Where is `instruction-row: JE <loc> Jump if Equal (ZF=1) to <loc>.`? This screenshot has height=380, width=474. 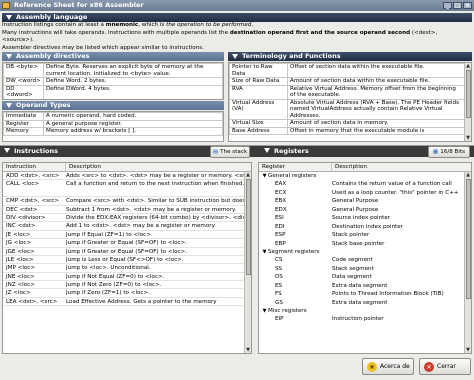 instruction-row: JE <loc> Jump if Equal (ZF=1) to <loc>. is located at coordinates (124, 235).